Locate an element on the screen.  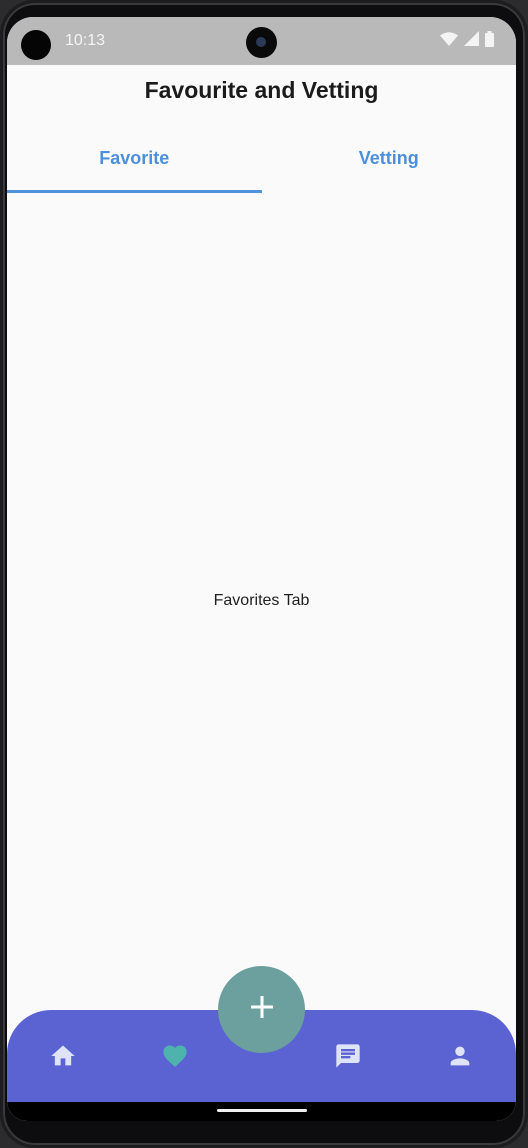
plus-icon is located at coordinates (262, 1009).